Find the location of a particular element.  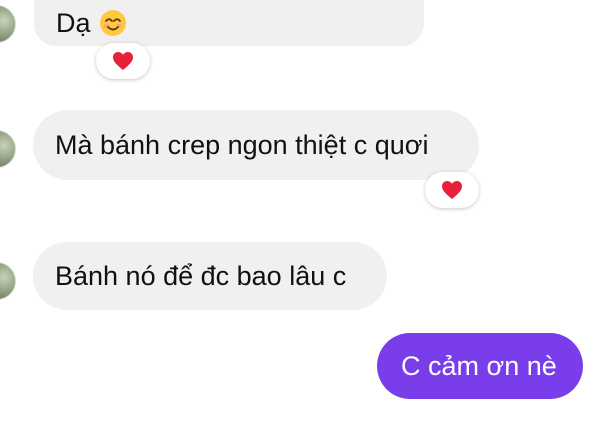

message-text: Bánh nó để đc bao lâu c is located at coordinates (201, 275).